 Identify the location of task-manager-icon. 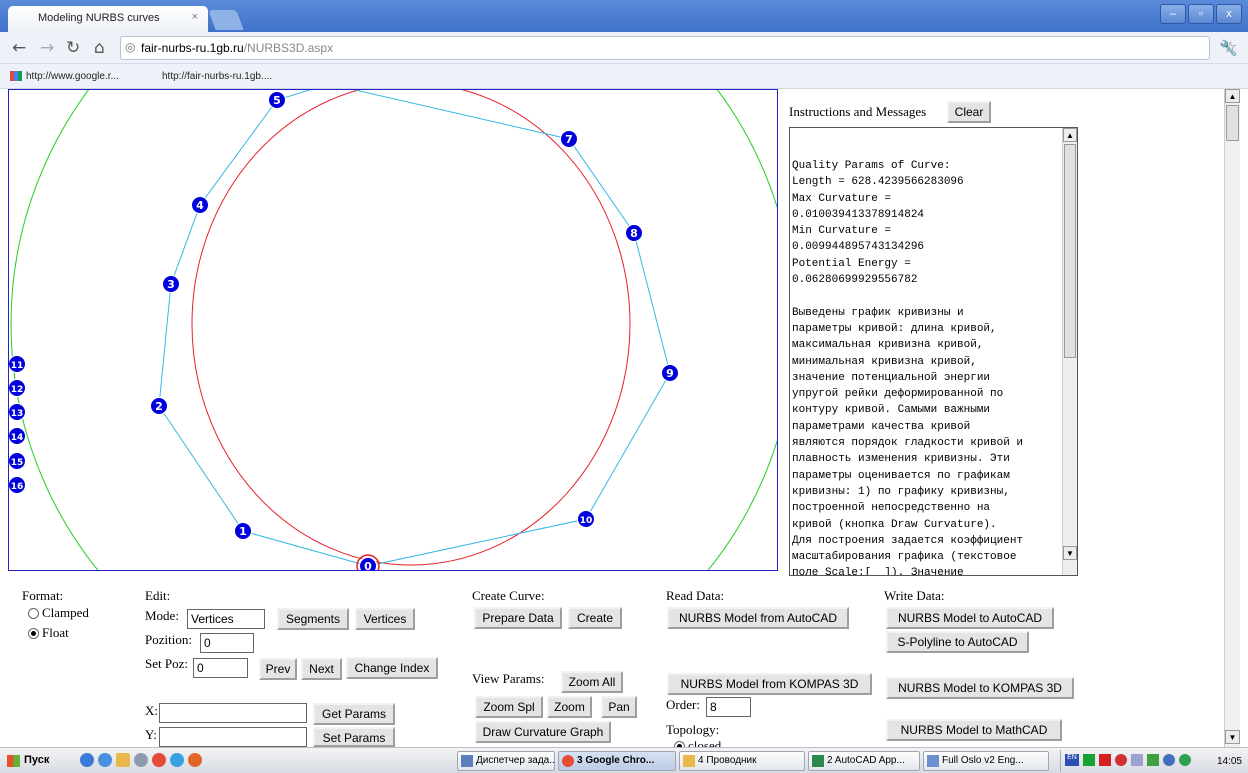
(467, 761).